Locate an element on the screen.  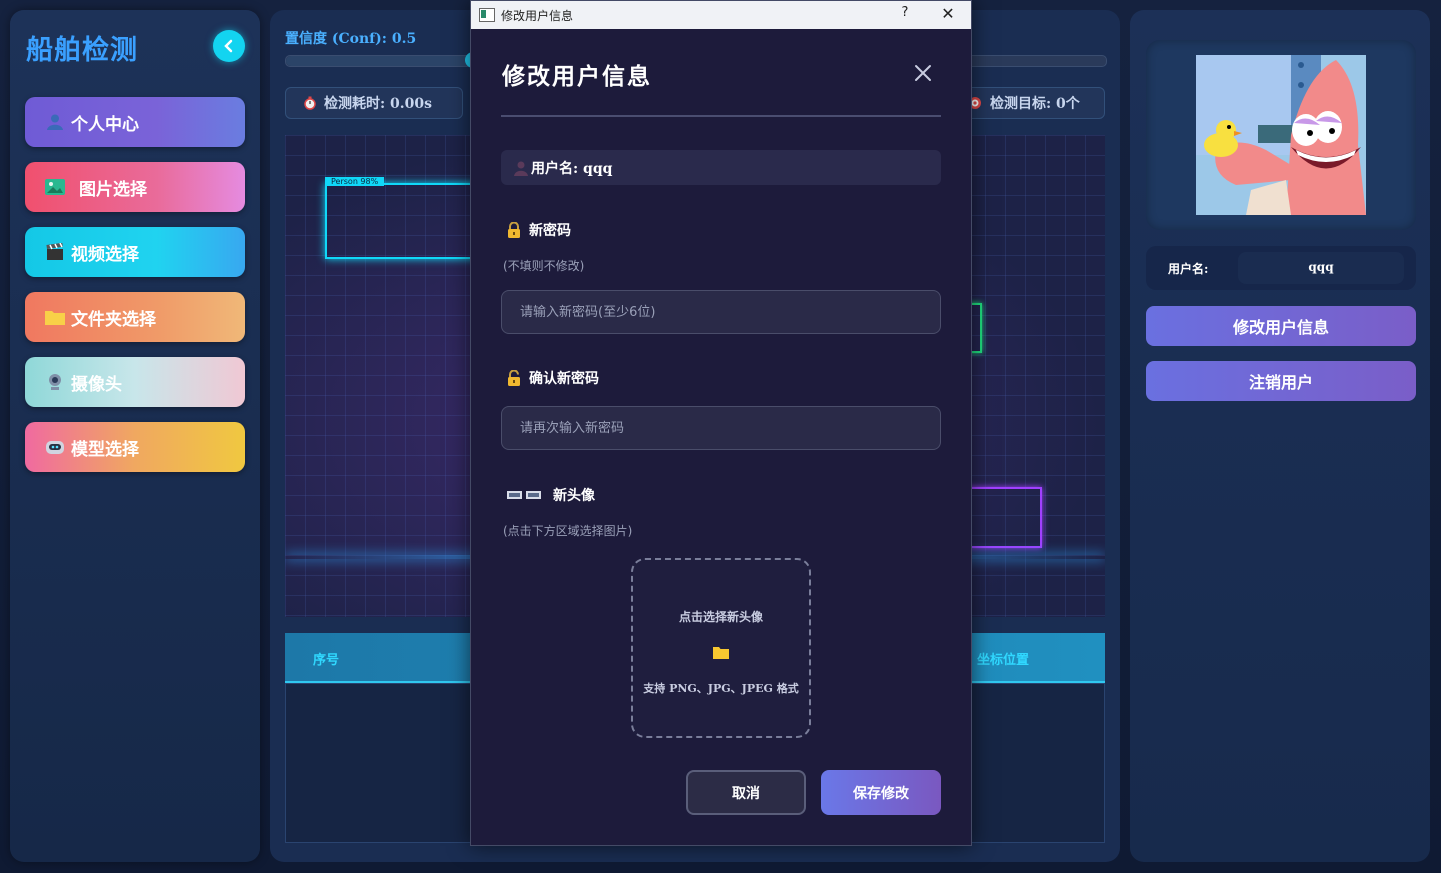
detection-target-box: 检测目标: 0个 is located at coordinates (1030, 103).